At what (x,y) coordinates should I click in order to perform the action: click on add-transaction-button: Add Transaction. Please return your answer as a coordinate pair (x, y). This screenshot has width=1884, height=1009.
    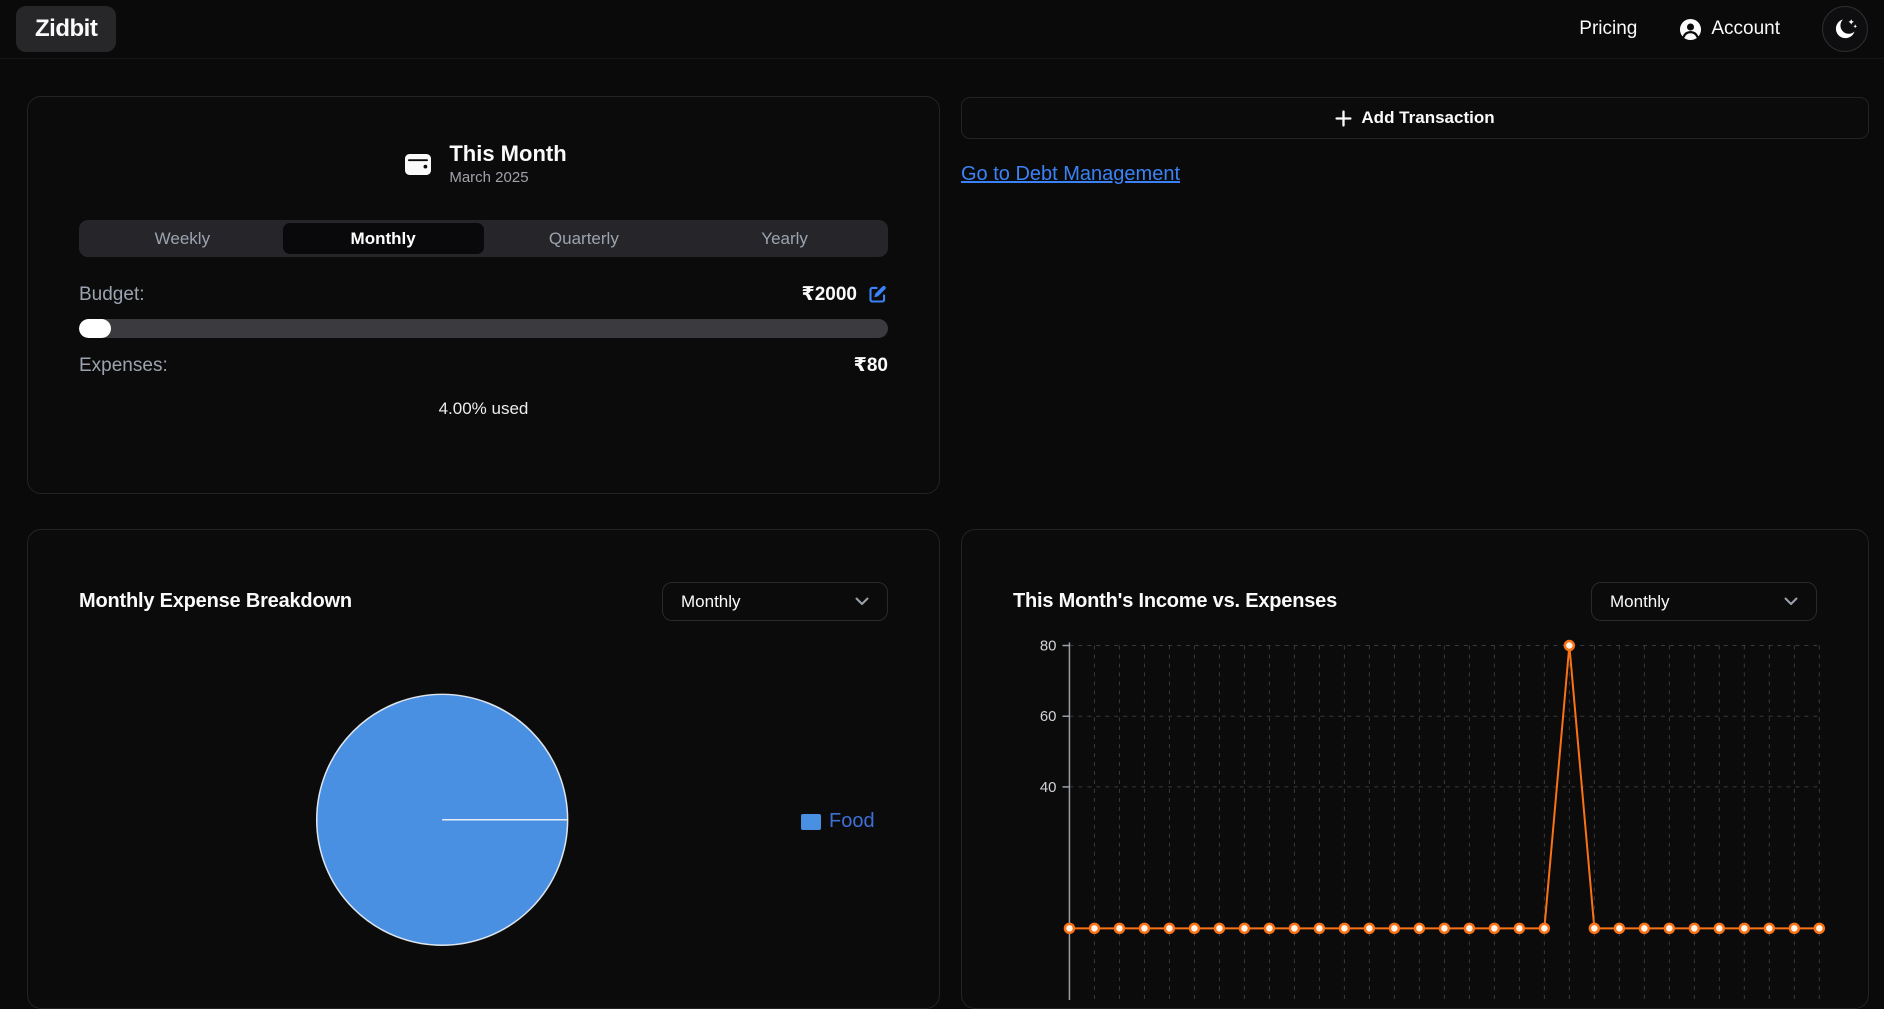
    Looking at the image, I should click on (1415, 118).